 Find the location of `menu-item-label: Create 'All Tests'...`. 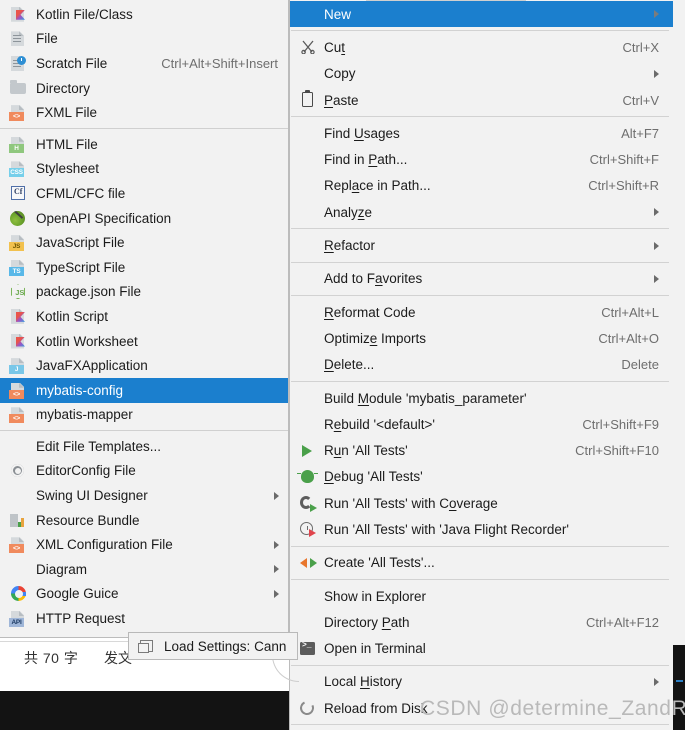

menu-item-label: Create 'All Tests'... is located at coordinates (379, 563).